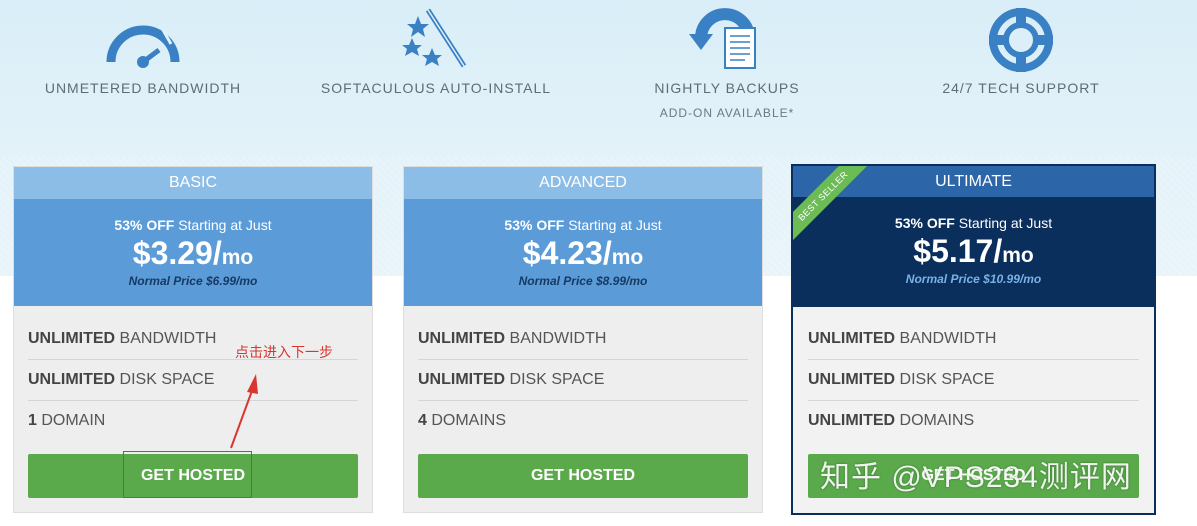  What do you see at coordinates (244, 411) in the screenshot?
I see `annotation-arrow-icon` at bounding box center [244, 411].